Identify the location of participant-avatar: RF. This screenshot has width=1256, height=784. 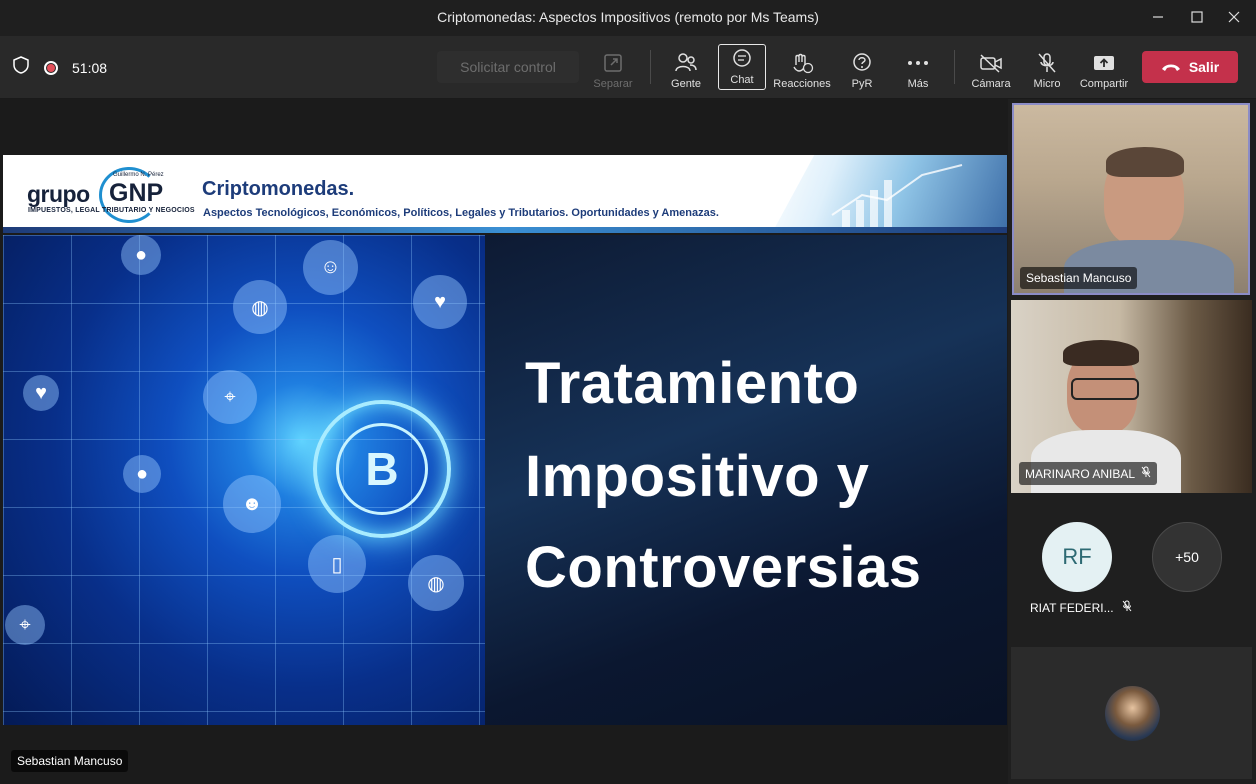
(1077, 557).